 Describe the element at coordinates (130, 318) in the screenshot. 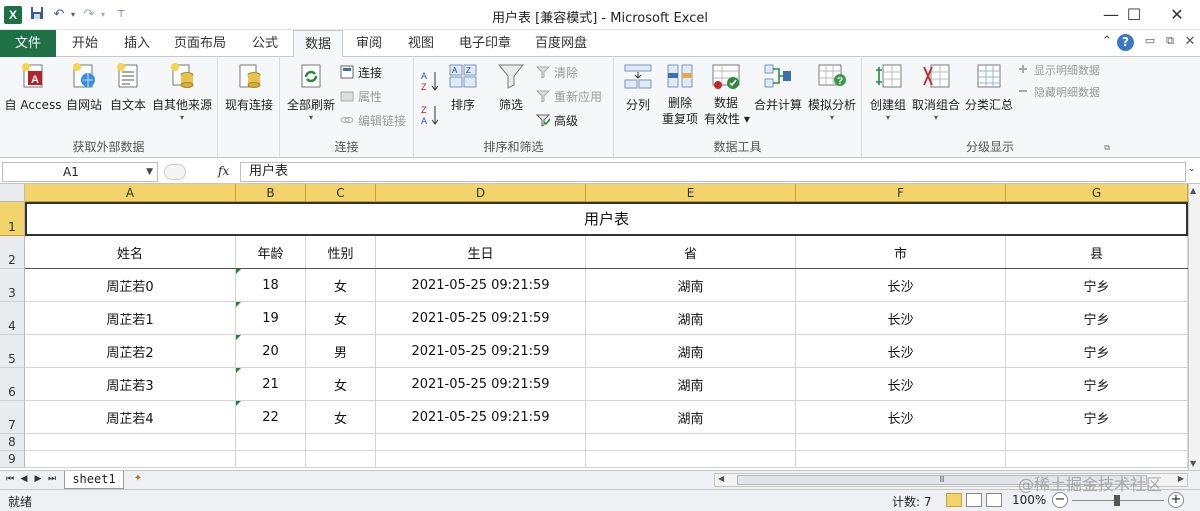

I see `data-cell-name: 周芷若1` at that location.